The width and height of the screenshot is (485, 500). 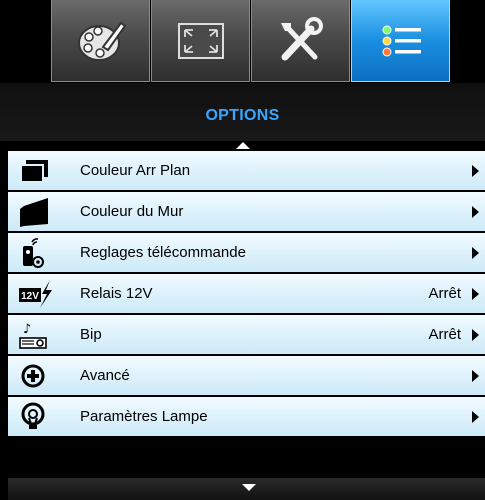 I want to click on menu-item-beep: ♪ Bip Arrêt, so click(x=246, y=334).